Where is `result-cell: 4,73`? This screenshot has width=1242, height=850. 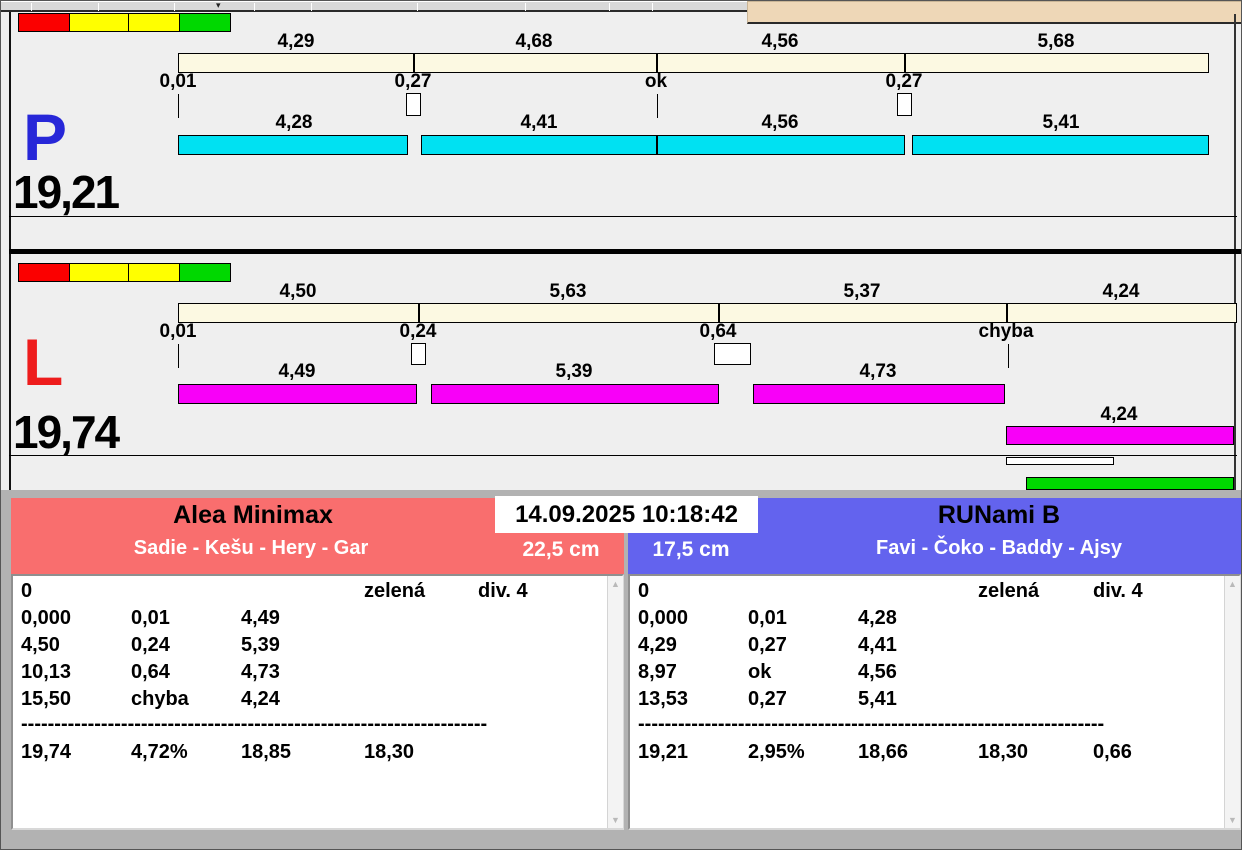 result-cell: 4,73 is located at coordinates (260, 672).